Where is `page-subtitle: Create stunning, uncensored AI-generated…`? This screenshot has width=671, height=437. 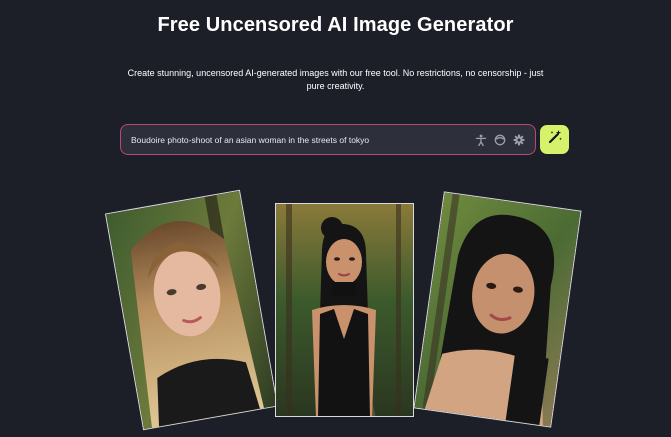
page-subtitle: Create stunning, uncensored AI-generated… is located at coordinates (335, 79).